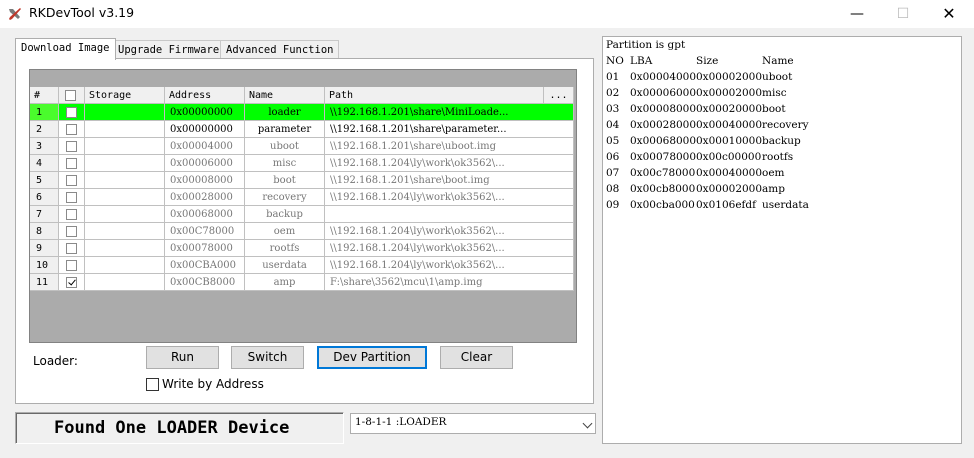 The image size is (974, 458). What do you see at coordinates (205, 231) in the screenshot?
I see `address-cell: 0x00C78000` at bounding box center [205, 231].